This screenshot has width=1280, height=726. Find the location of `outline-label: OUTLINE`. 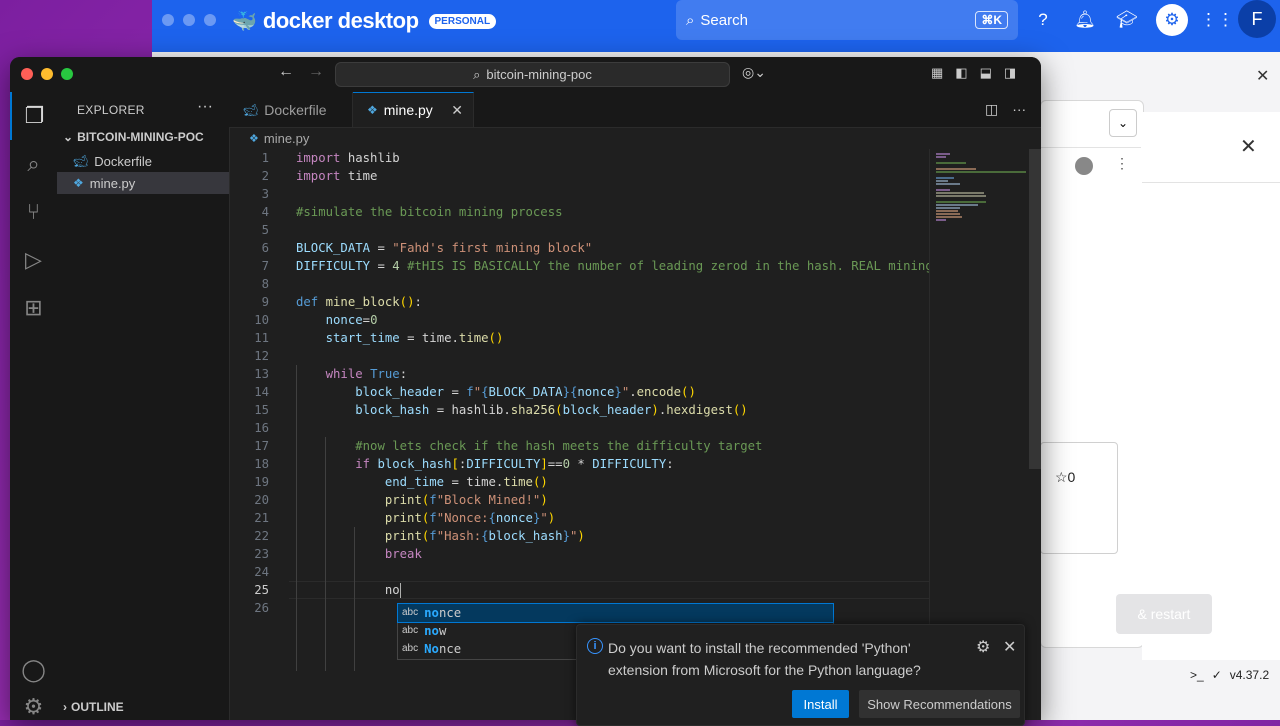

outline-label: OUTLINE is located at coordinates (97, 707).